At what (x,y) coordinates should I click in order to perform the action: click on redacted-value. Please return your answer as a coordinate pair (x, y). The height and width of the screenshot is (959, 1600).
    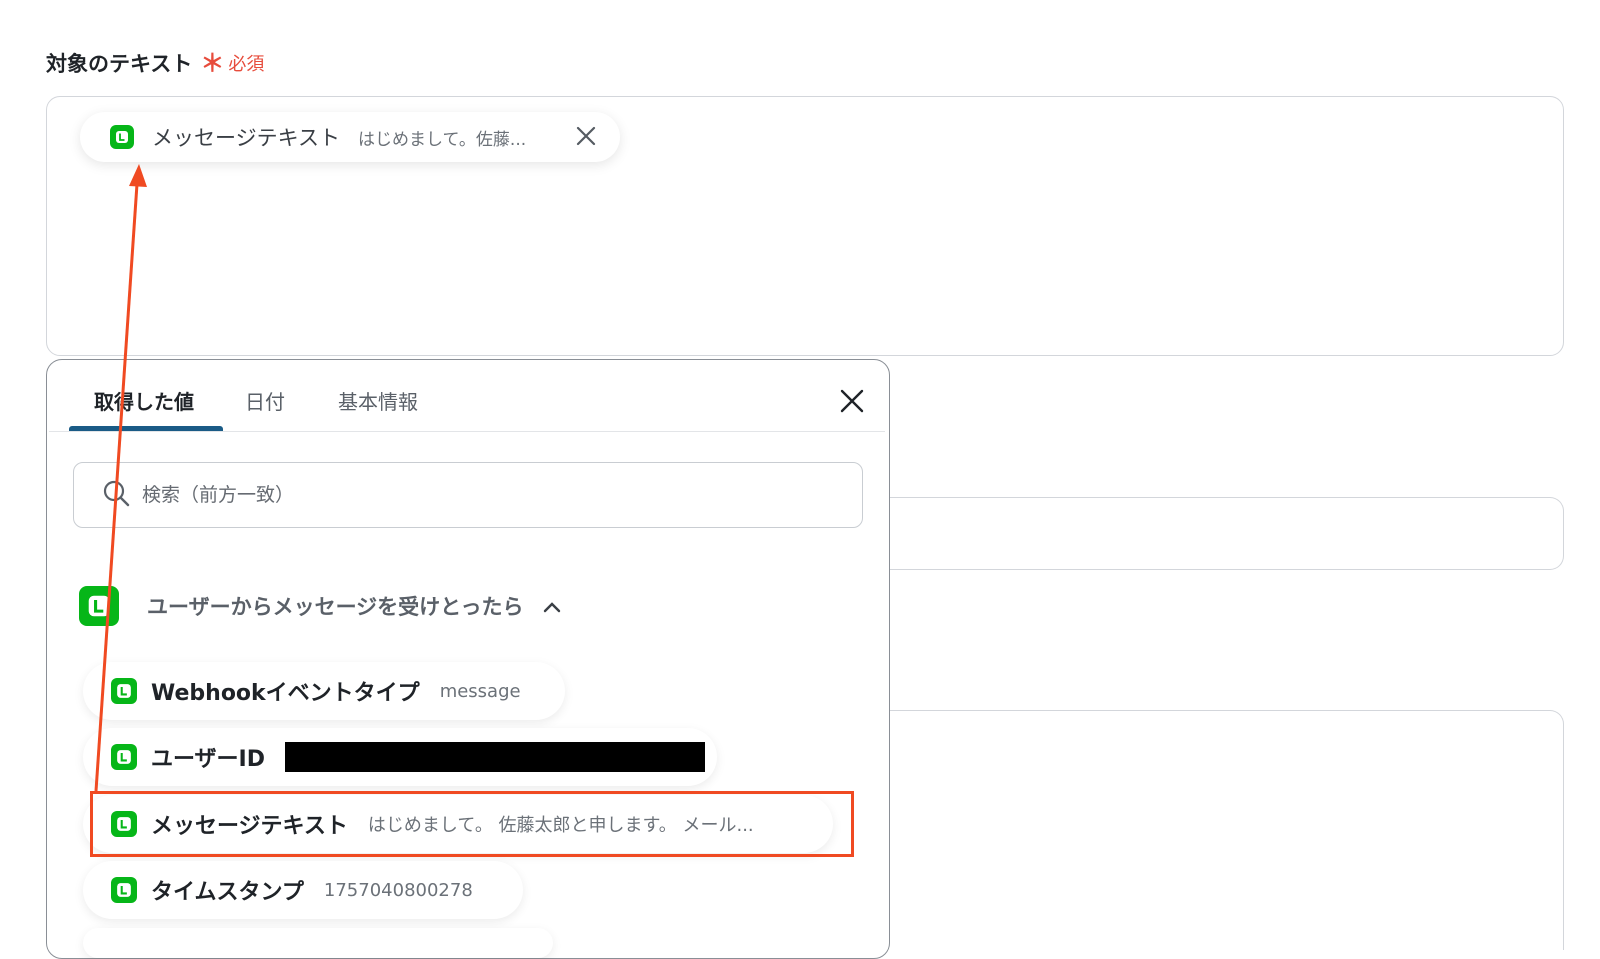
    Looking at the image, I should click on (495, 757).